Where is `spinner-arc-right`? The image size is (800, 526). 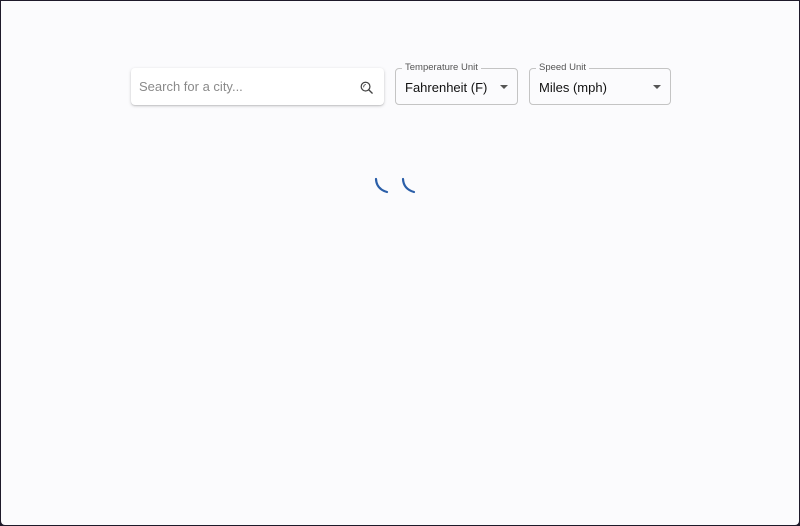
spinner-arc-right is located at coordinates (408, 185).